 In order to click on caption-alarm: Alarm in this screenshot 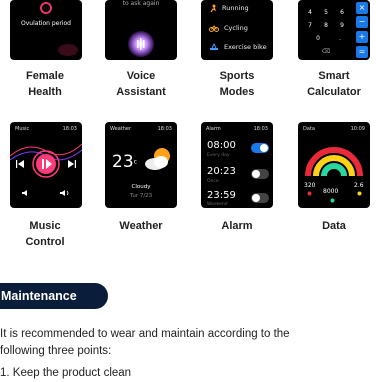, I will do `click(237, 226)`.